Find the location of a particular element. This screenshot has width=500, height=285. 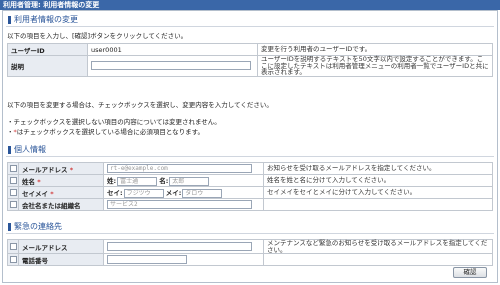

email-cell: rt-e@example.com is located at coordinates (183, 168).